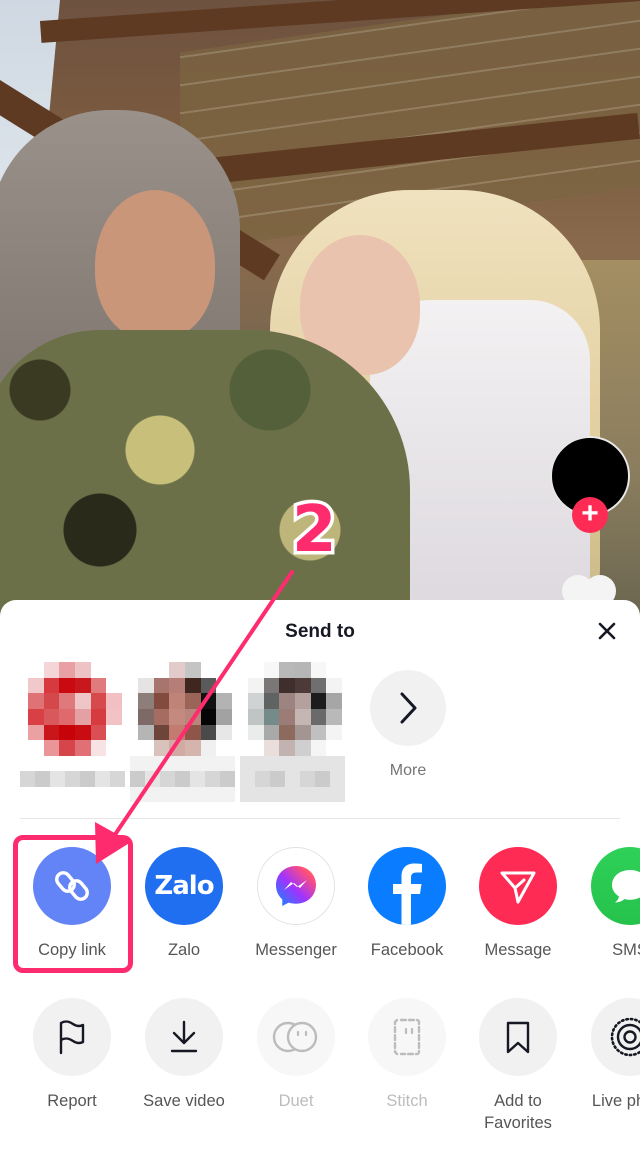  I want to click on close-icon, so click(607, 631).